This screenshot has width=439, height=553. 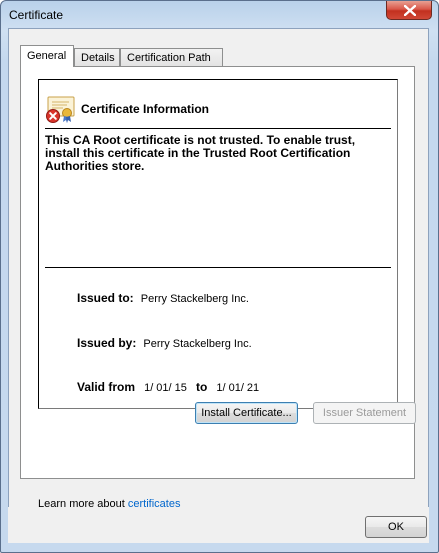 I want to click on issued-to-label: Issued to:, so click(x=105, y=298).